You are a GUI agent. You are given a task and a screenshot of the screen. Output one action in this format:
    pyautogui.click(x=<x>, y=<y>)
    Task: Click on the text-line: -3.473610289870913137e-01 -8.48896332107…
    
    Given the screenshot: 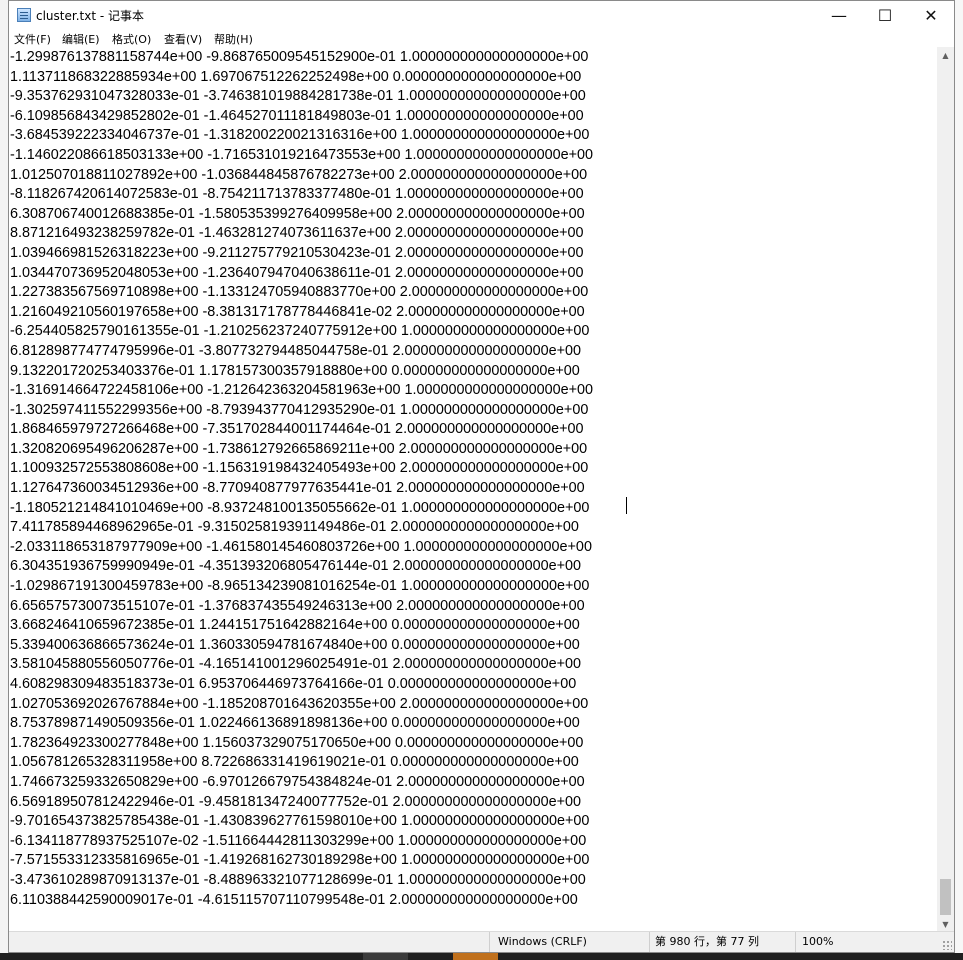 What is the action you would take?
    pyautogui.click(x=298, y=879)
    